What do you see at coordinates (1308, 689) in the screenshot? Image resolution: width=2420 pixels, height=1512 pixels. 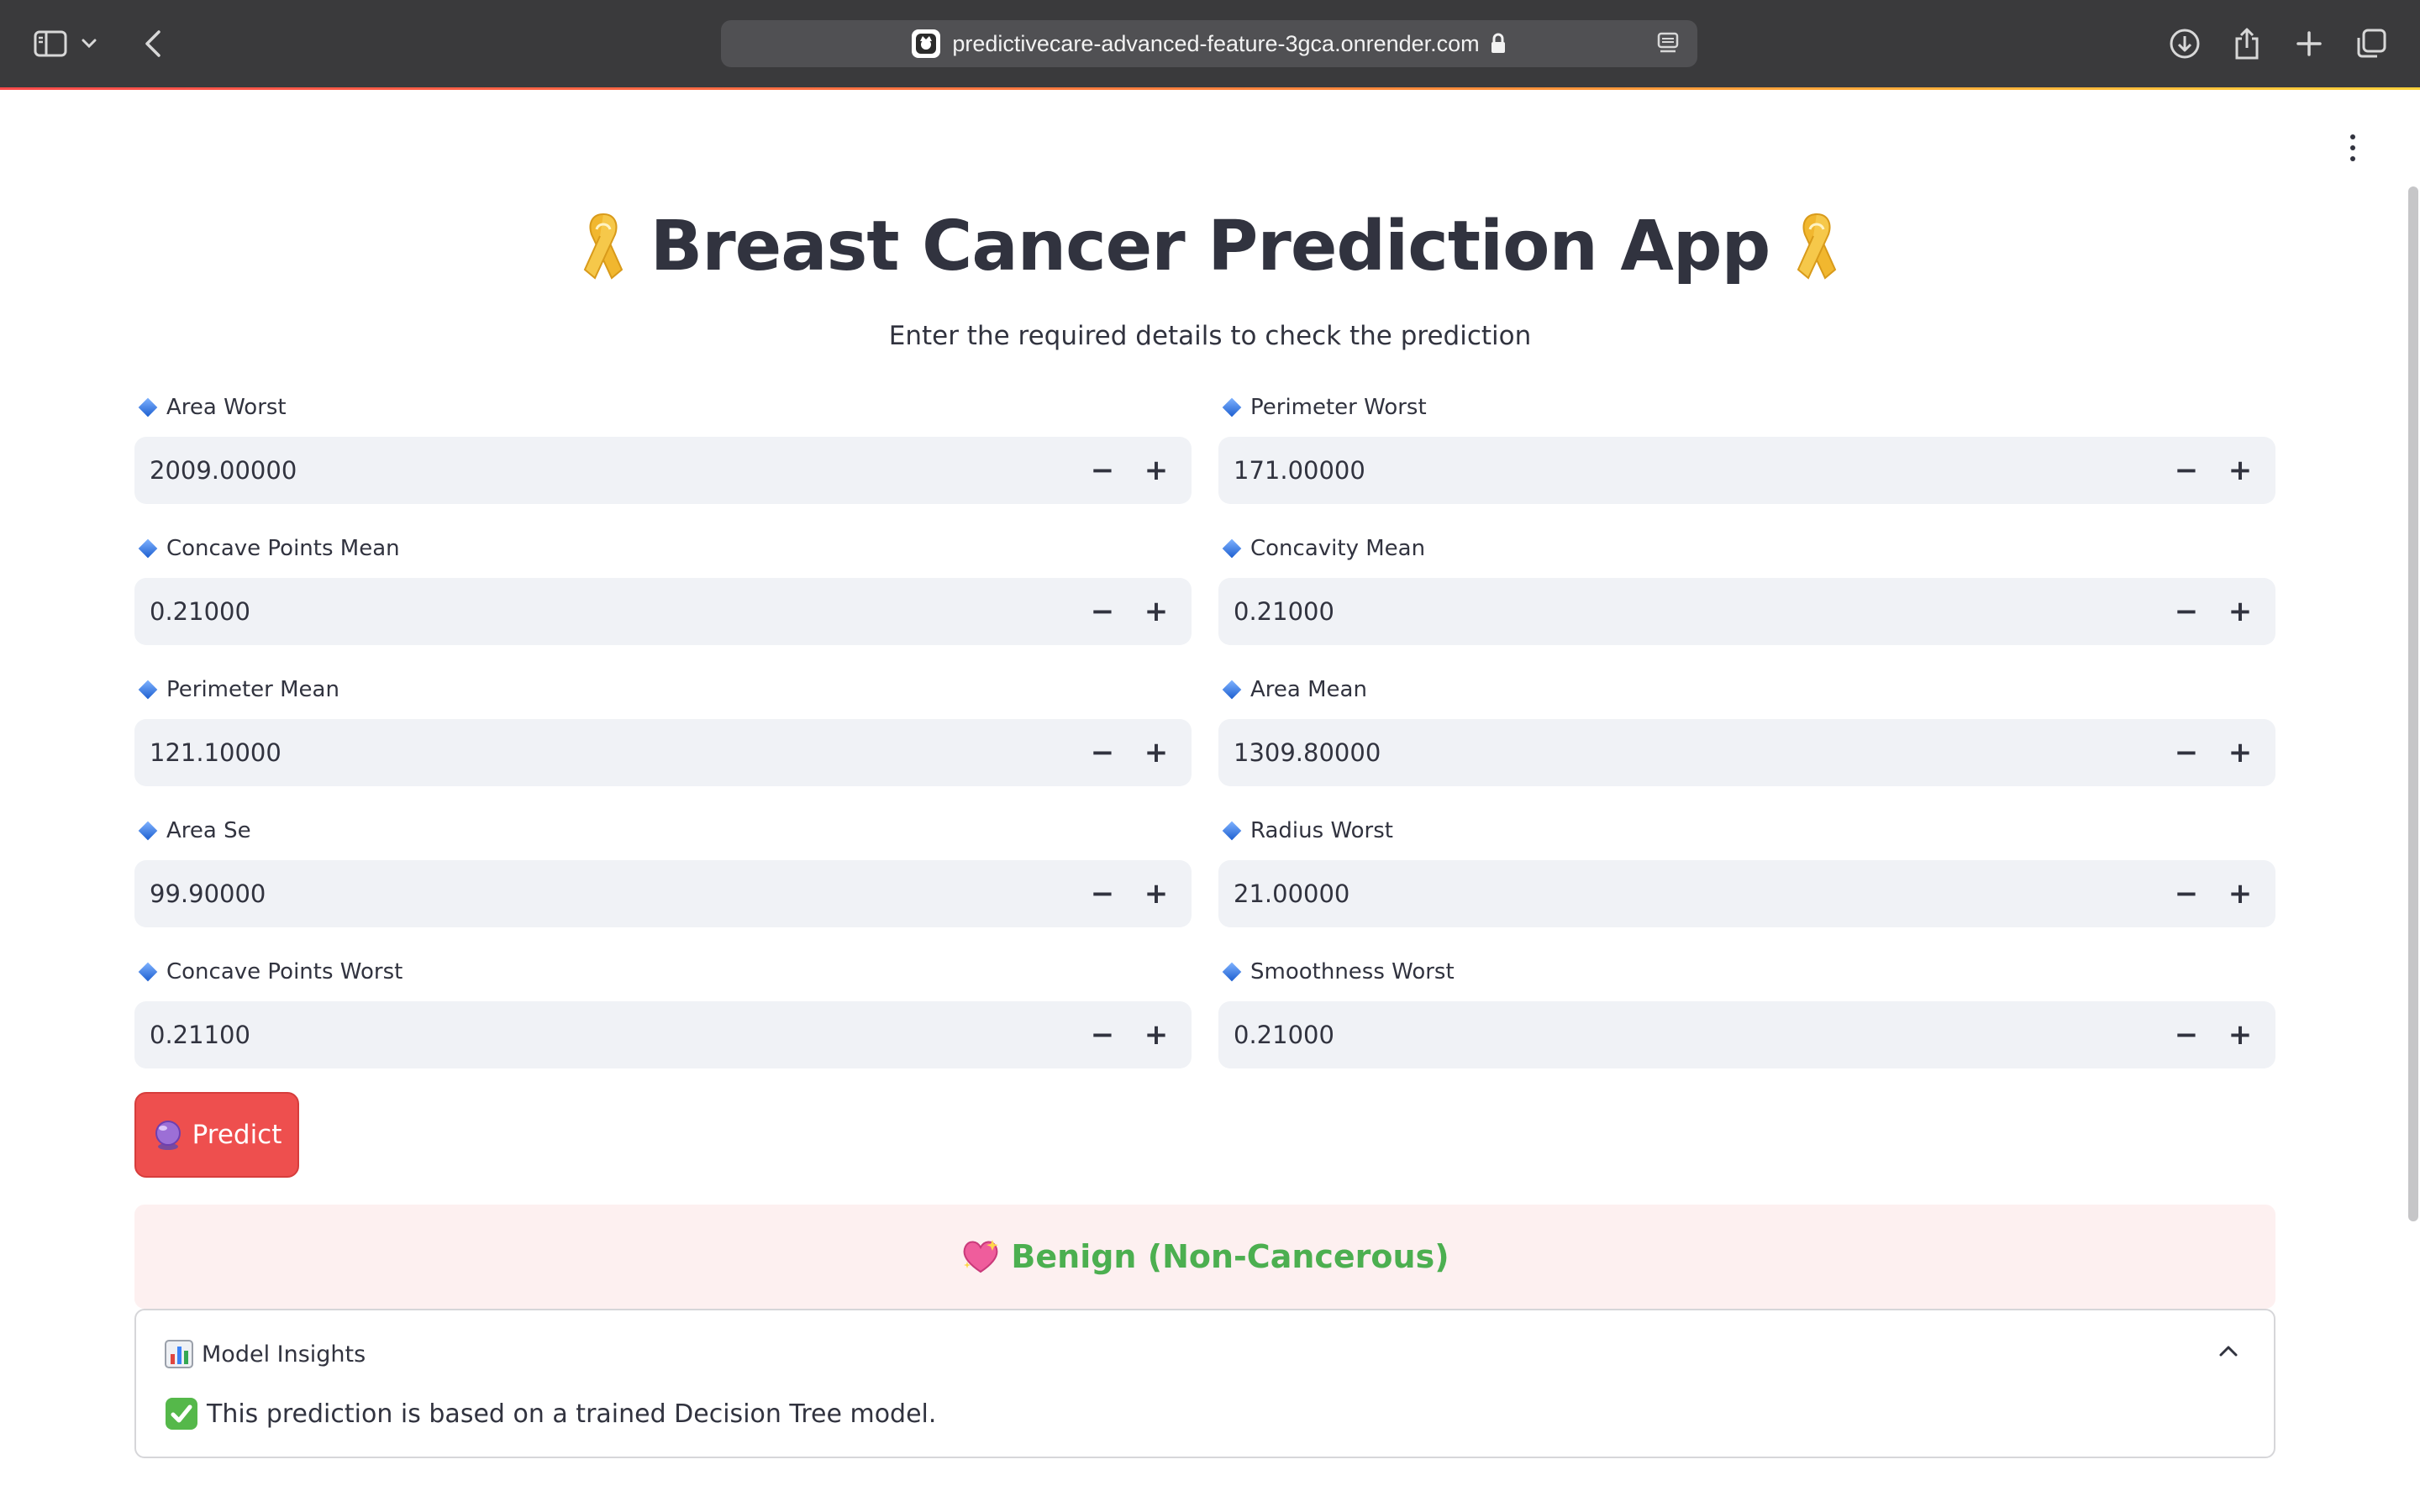 I see `field-label: Area Mean` at bounding box center [1308, 689].